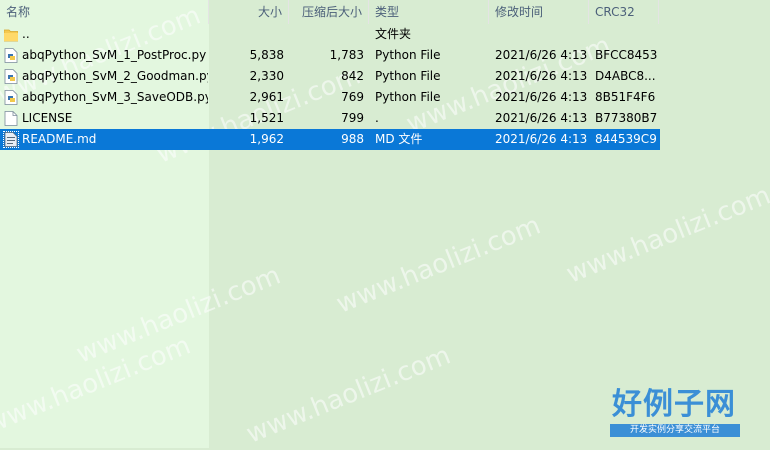 This screenshot has height=450, width=770. I want to click on file-size: 2,961, so click(266, 97).